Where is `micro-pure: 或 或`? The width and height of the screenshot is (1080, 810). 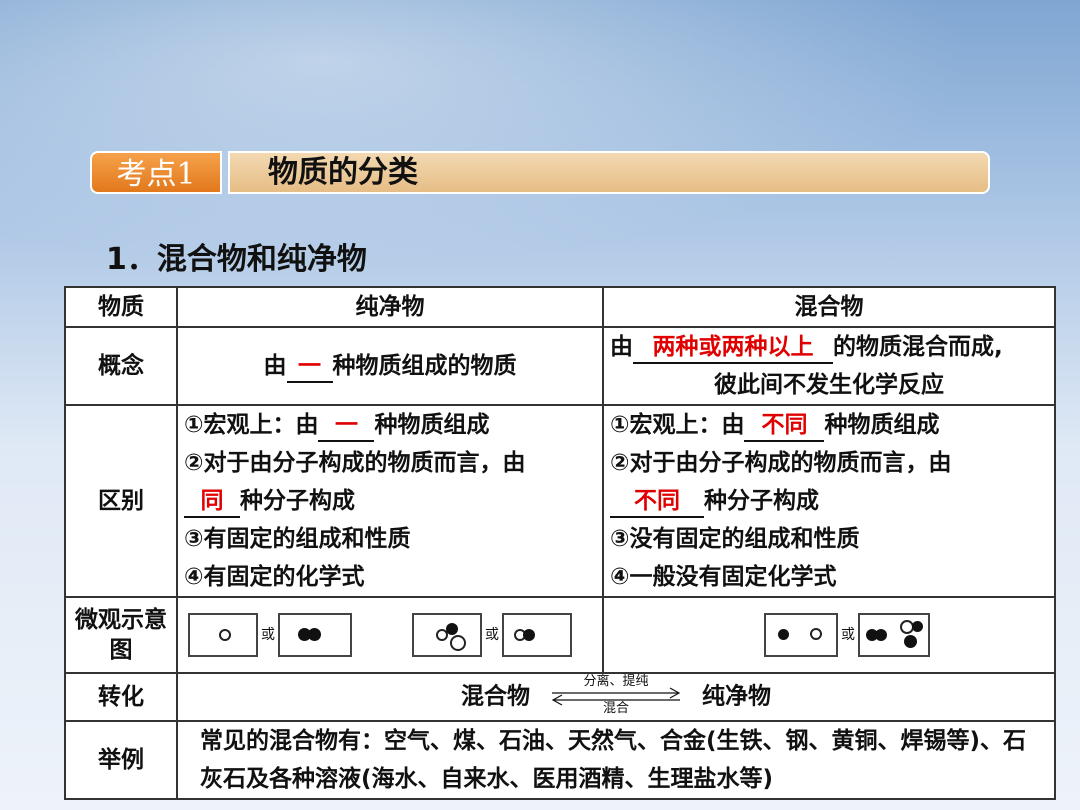 micro-pure: 或 或 is located at coordinates (390, 635).